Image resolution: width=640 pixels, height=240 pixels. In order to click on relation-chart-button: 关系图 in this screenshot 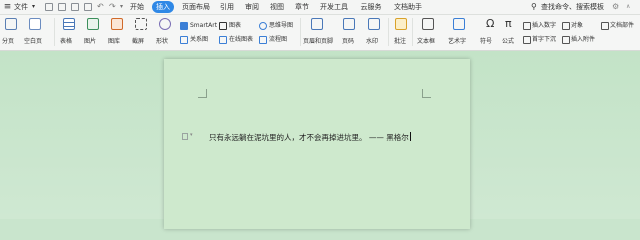, I will do `click(199, 39)`.